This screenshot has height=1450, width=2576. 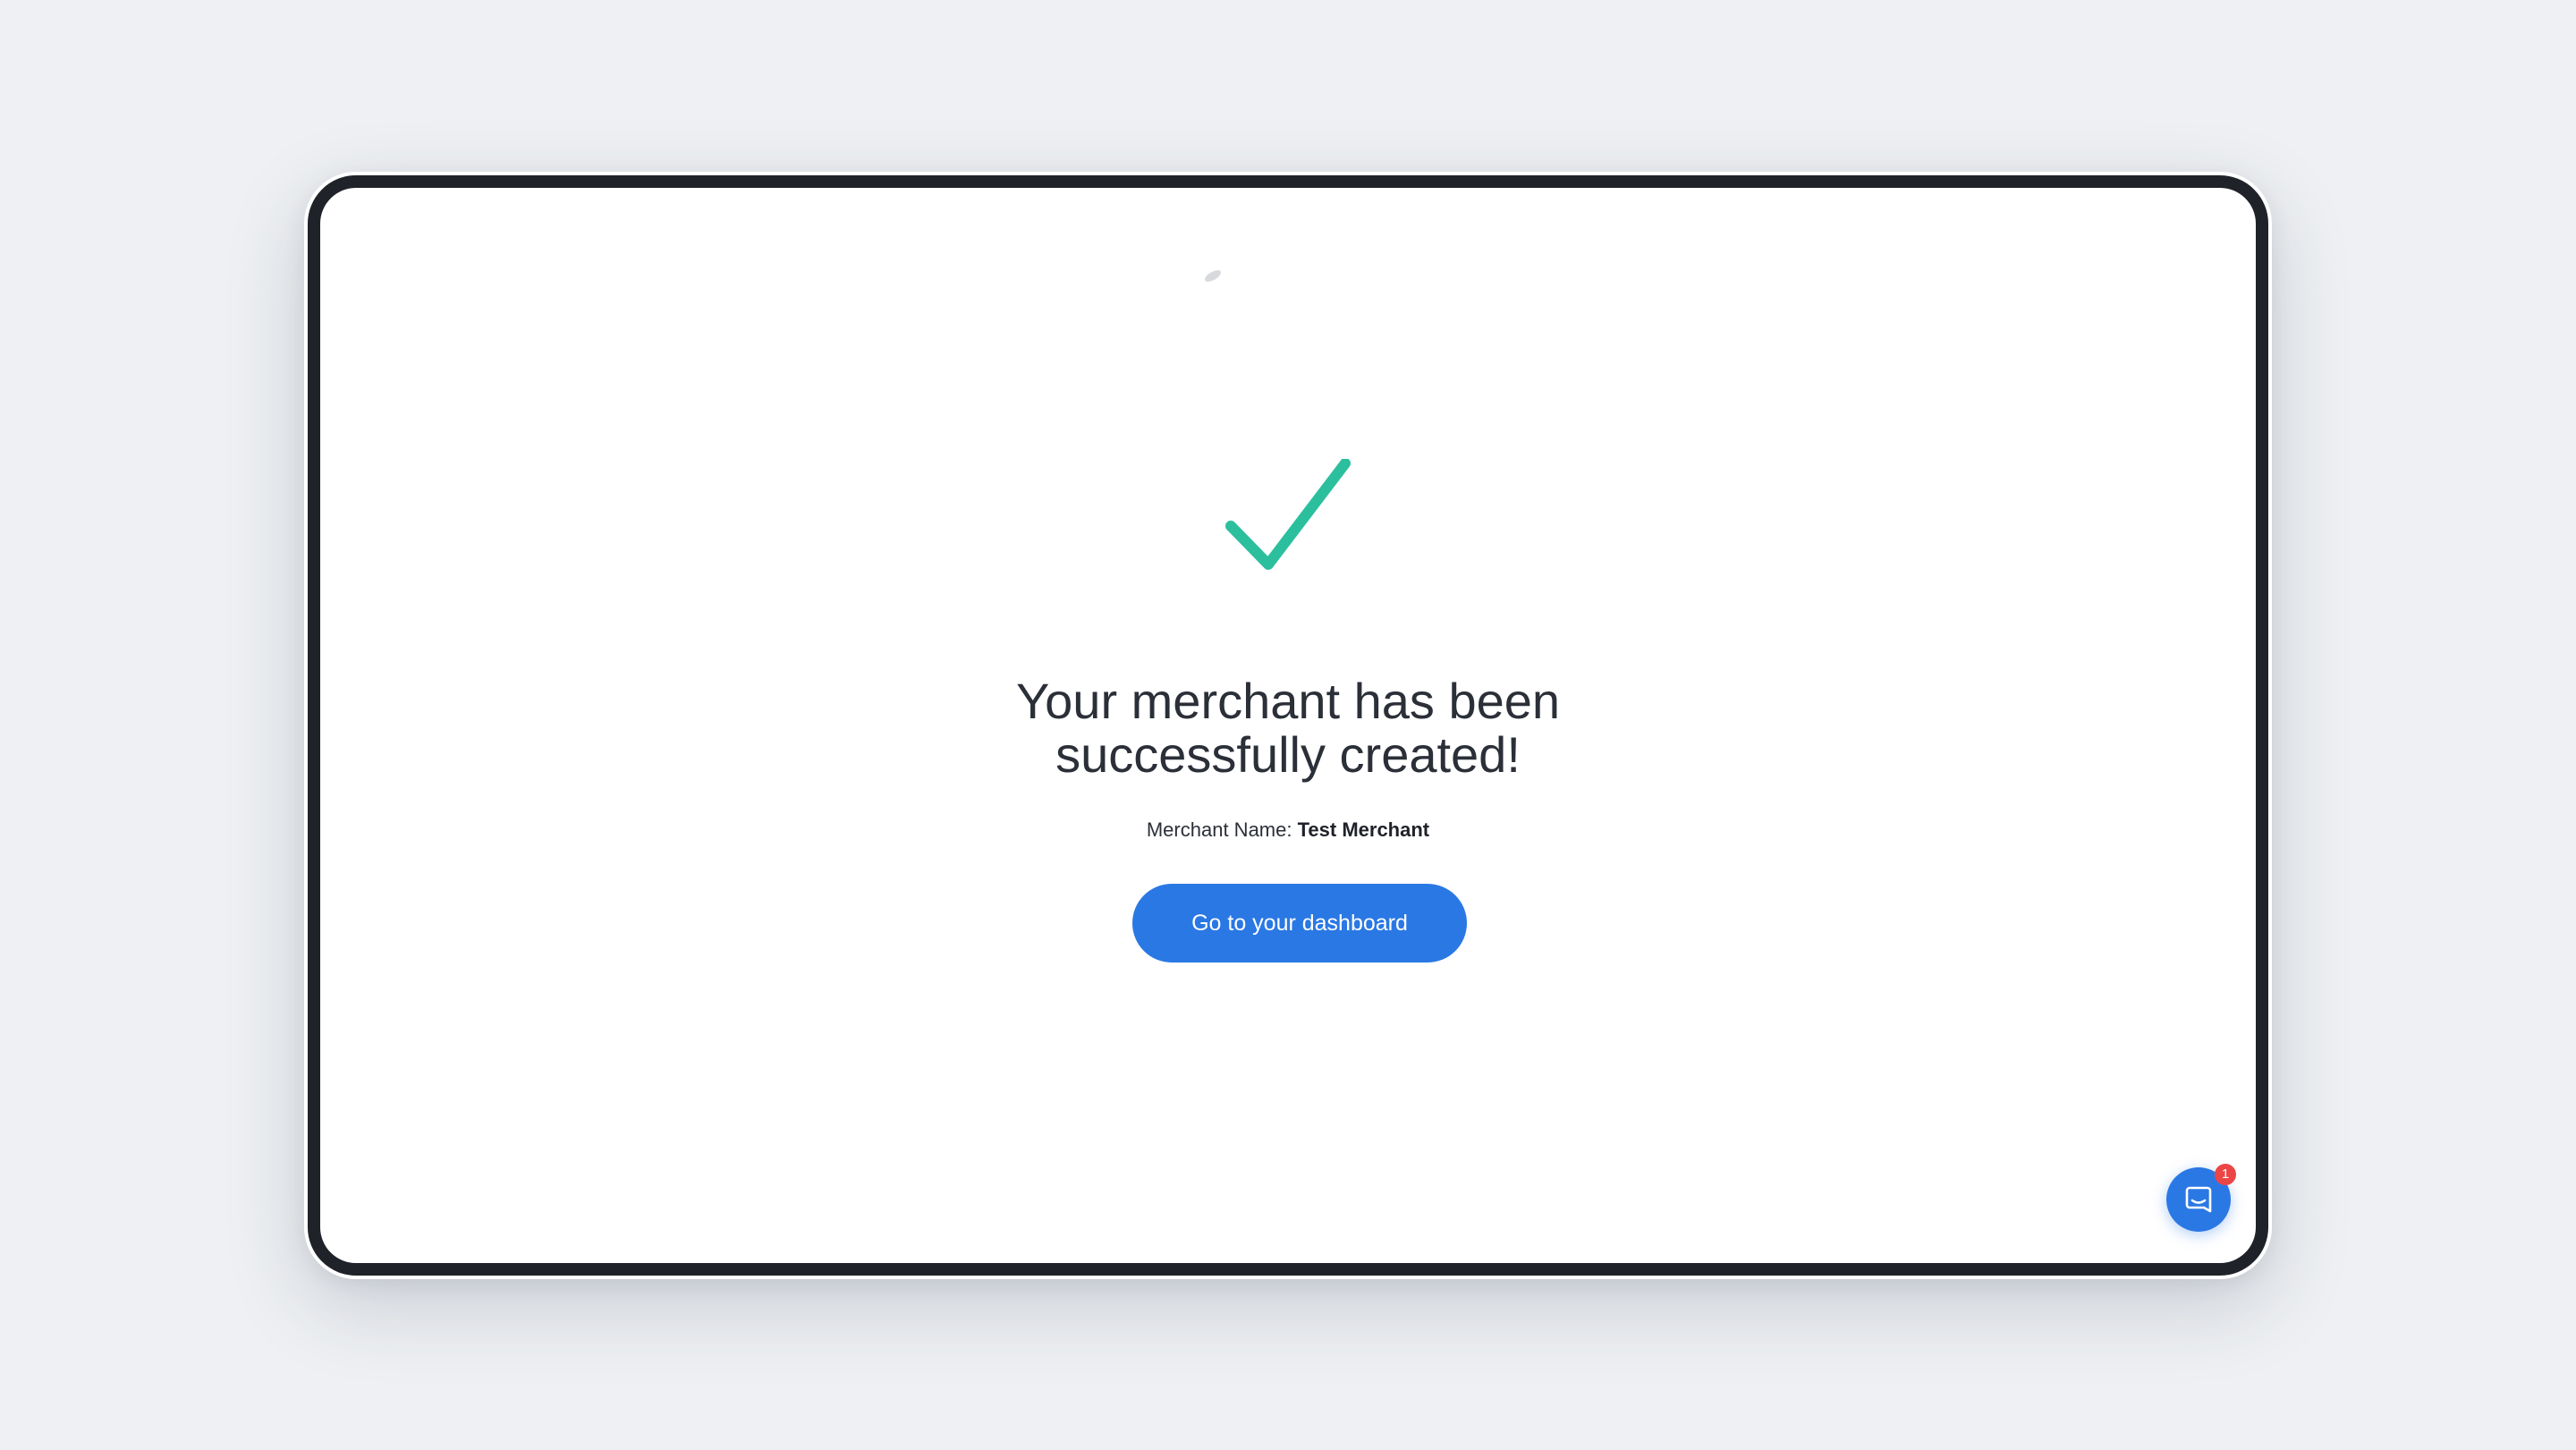 I want to click on checkmark-icon, so click(x=1288, y=514).